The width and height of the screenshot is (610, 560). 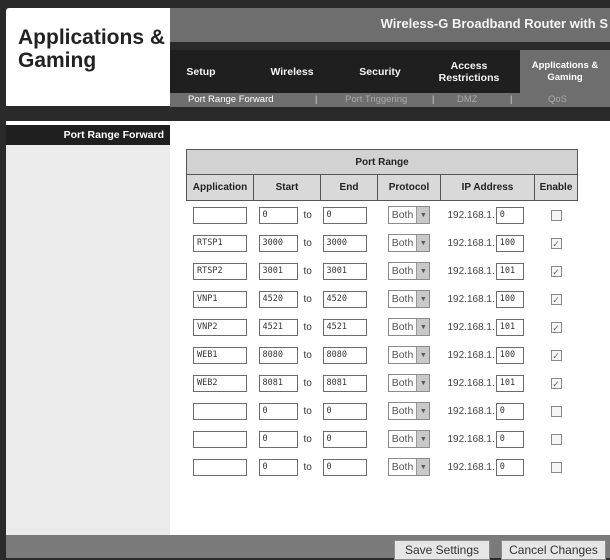 I want to click on subtab-dmz: DMZ, so click(x=467, y=99).